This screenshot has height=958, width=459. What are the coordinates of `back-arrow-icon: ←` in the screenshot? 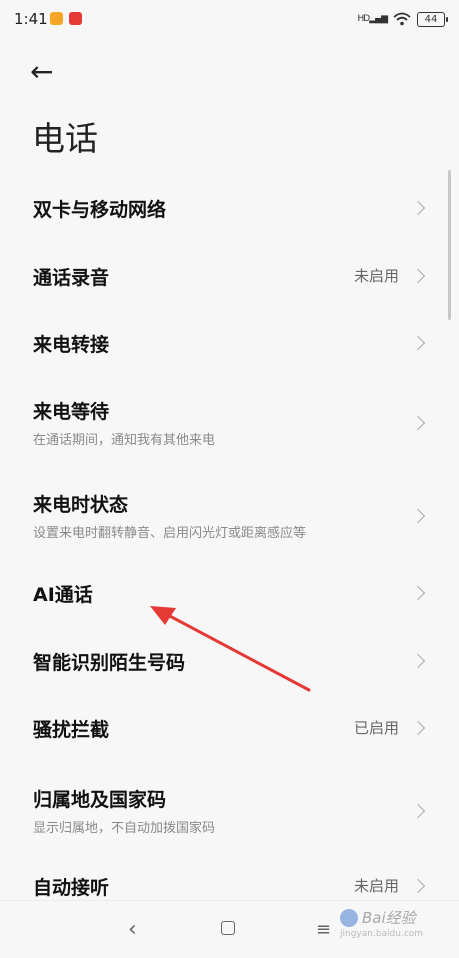 It's located at (48, 73).